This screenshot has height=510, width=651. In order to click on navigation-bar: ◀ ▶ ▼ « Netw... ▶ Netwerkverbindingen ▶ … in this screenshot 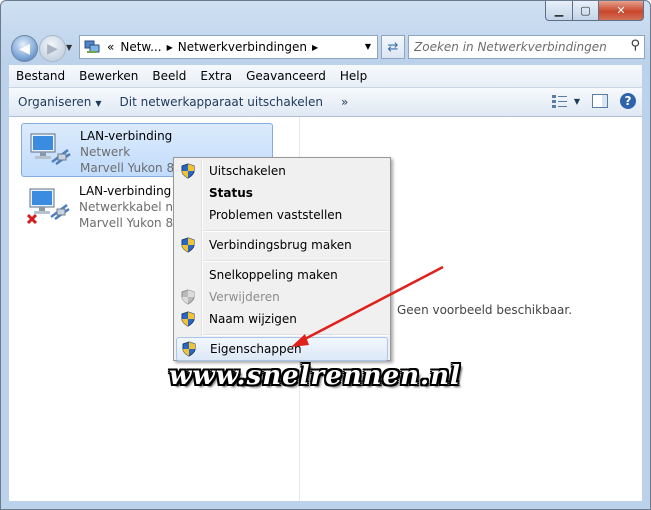, I will do `click(327, 47)`.